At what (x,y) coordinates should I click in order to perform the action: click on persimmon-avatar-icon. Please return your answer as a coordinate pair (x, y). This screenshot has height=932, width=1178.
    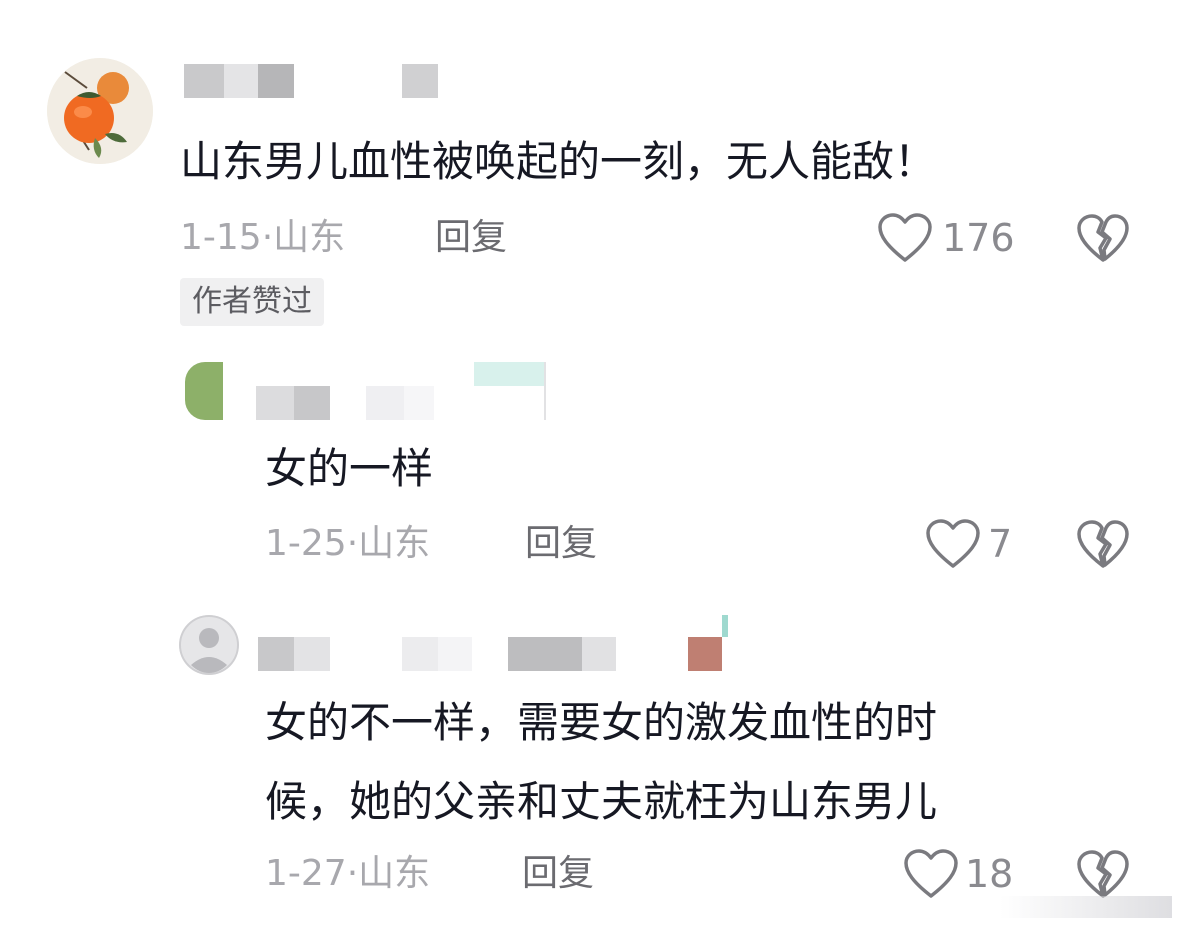
    Looking at the image, I should click on (100, 111).